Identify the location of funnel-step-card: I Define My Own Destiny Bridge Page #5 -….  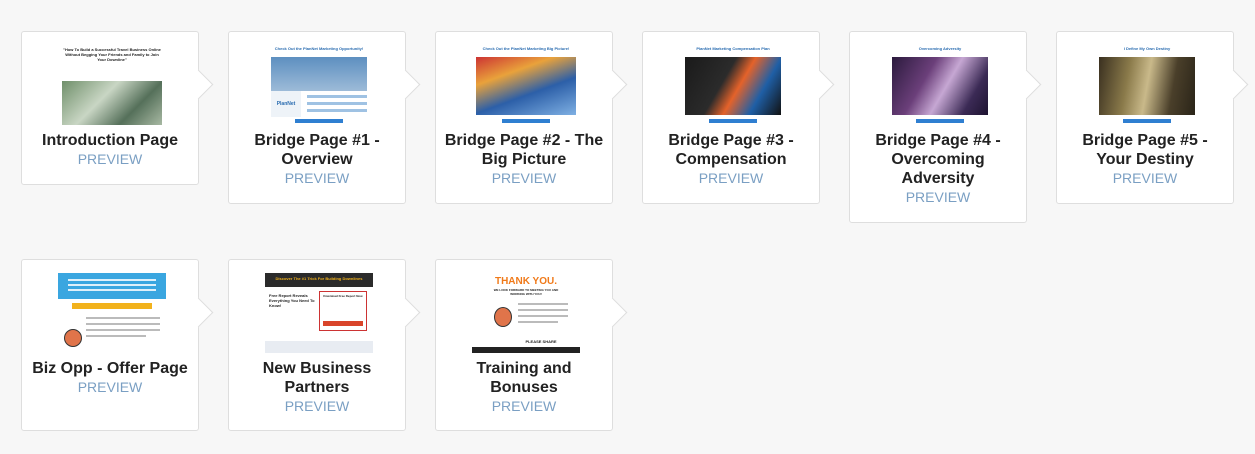
(1152, 117).